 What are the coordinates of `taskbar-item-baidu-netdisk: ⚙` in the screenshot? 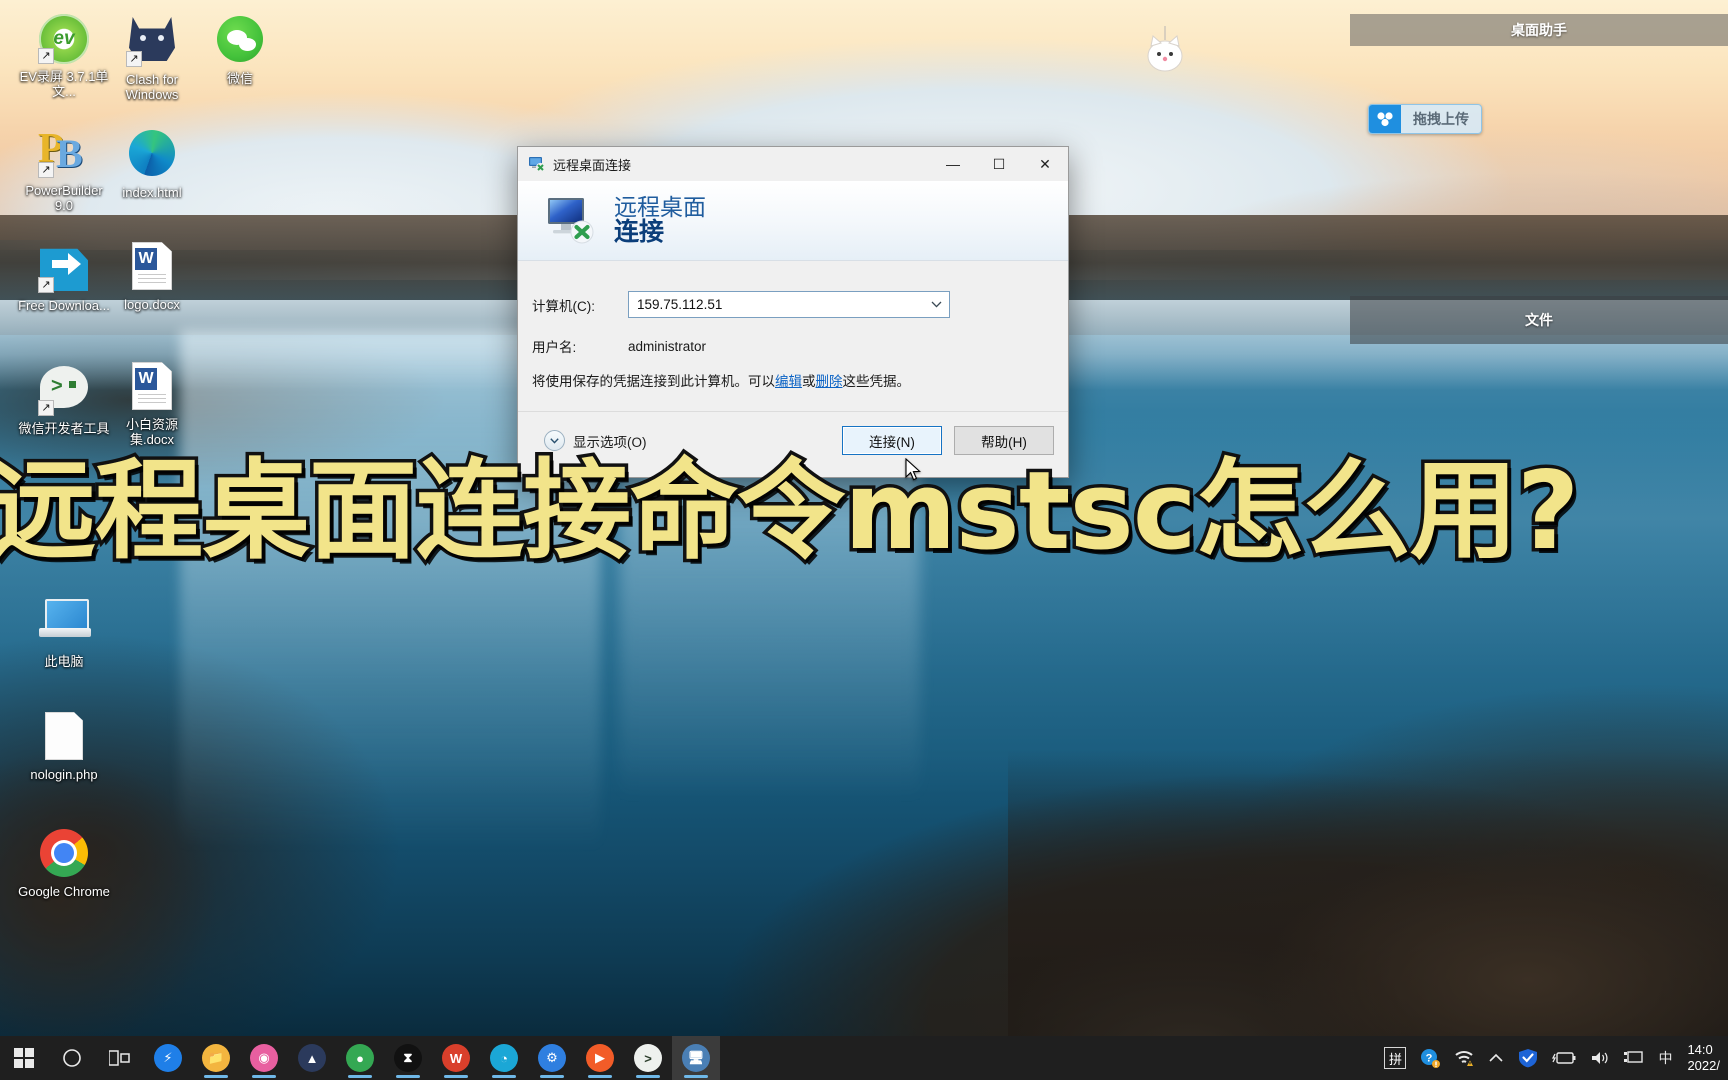 It's located at (552, 1058).